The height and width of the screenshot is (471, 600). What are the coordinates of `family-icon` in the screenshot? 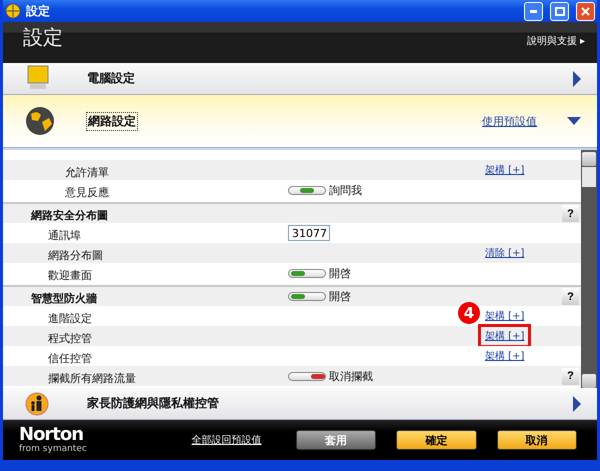 It's located at (37, 404).